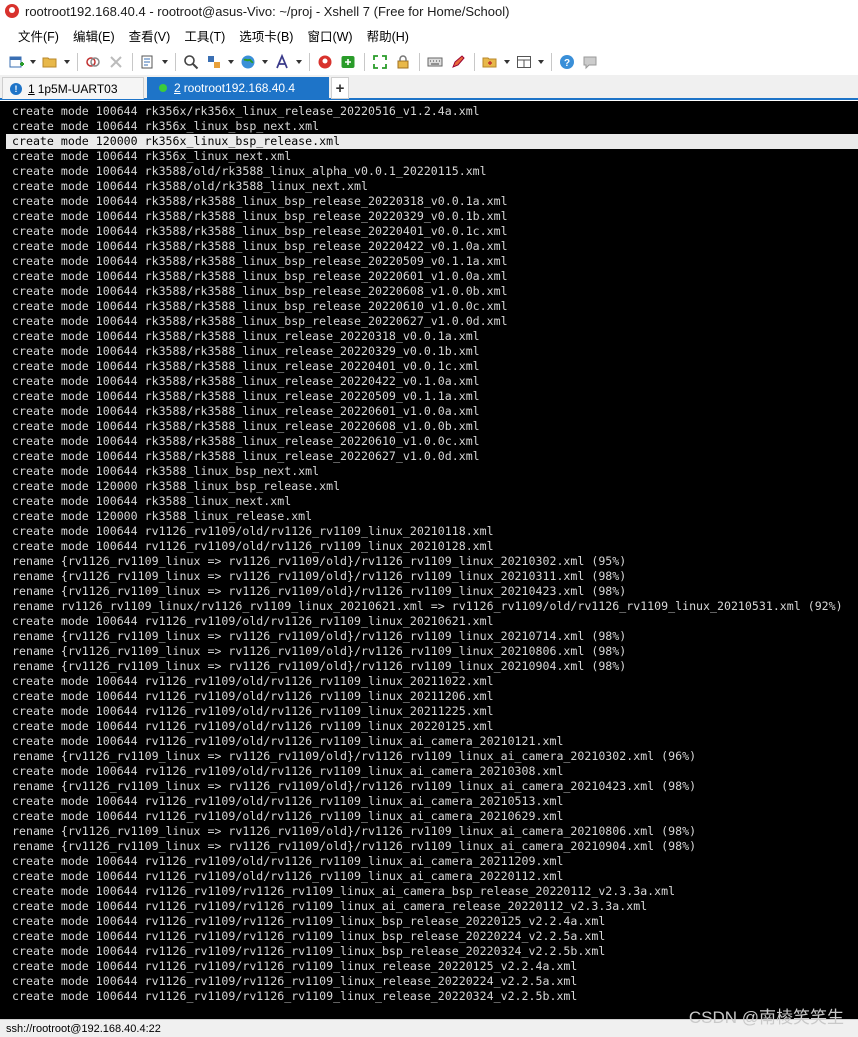 The width and height of the screenshot is (858, 1037). What do you see at coordinates (191, 62) in the screenshot?
I see `find-icon` at bounding box center [191, 62].